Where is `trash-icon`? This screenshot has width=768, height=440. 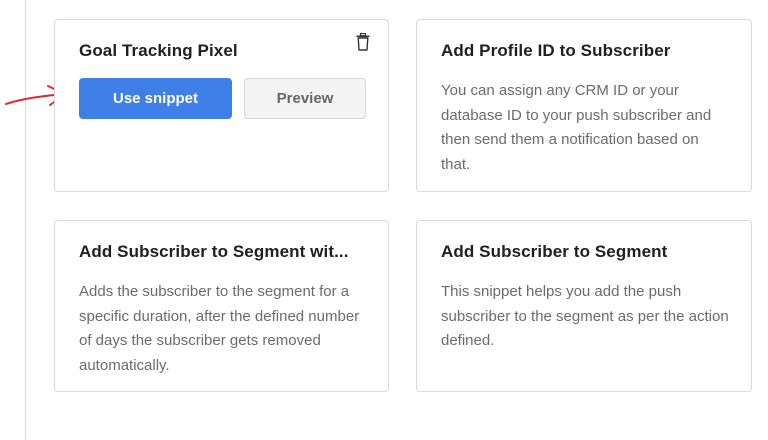
trash-icon is located at coordinates (363, 42).